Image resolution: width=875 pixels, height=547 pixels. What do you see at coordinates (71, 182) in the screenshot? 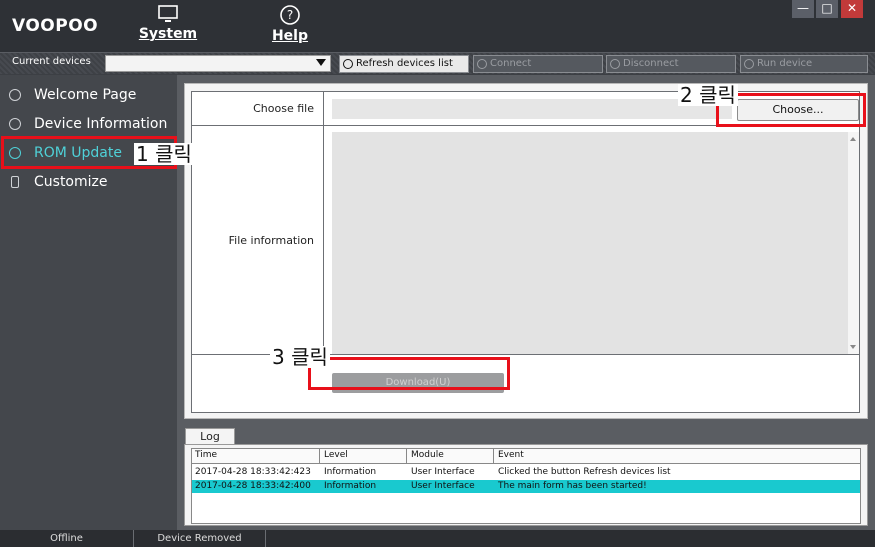
I see `sidebar-item-label: Customize` at bounding box center [71, 182].